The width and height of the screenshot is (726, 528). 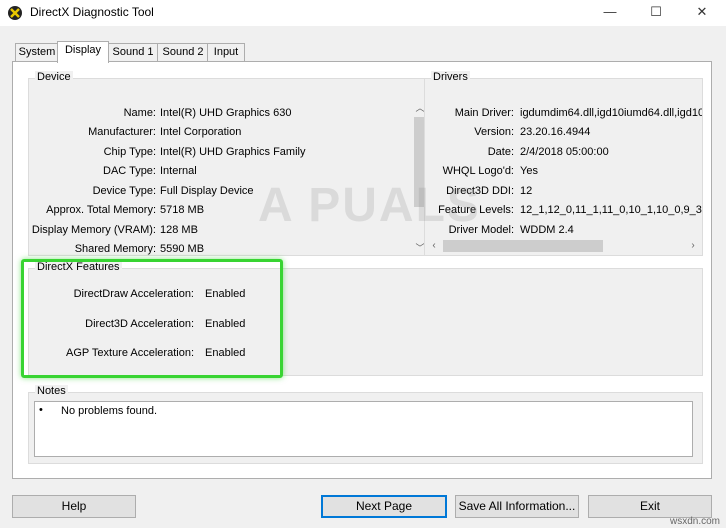 I want to click on driver-value: igdumdim64.dll,igd10iumd64.dll,igd10i, so click(x=611, y=113).